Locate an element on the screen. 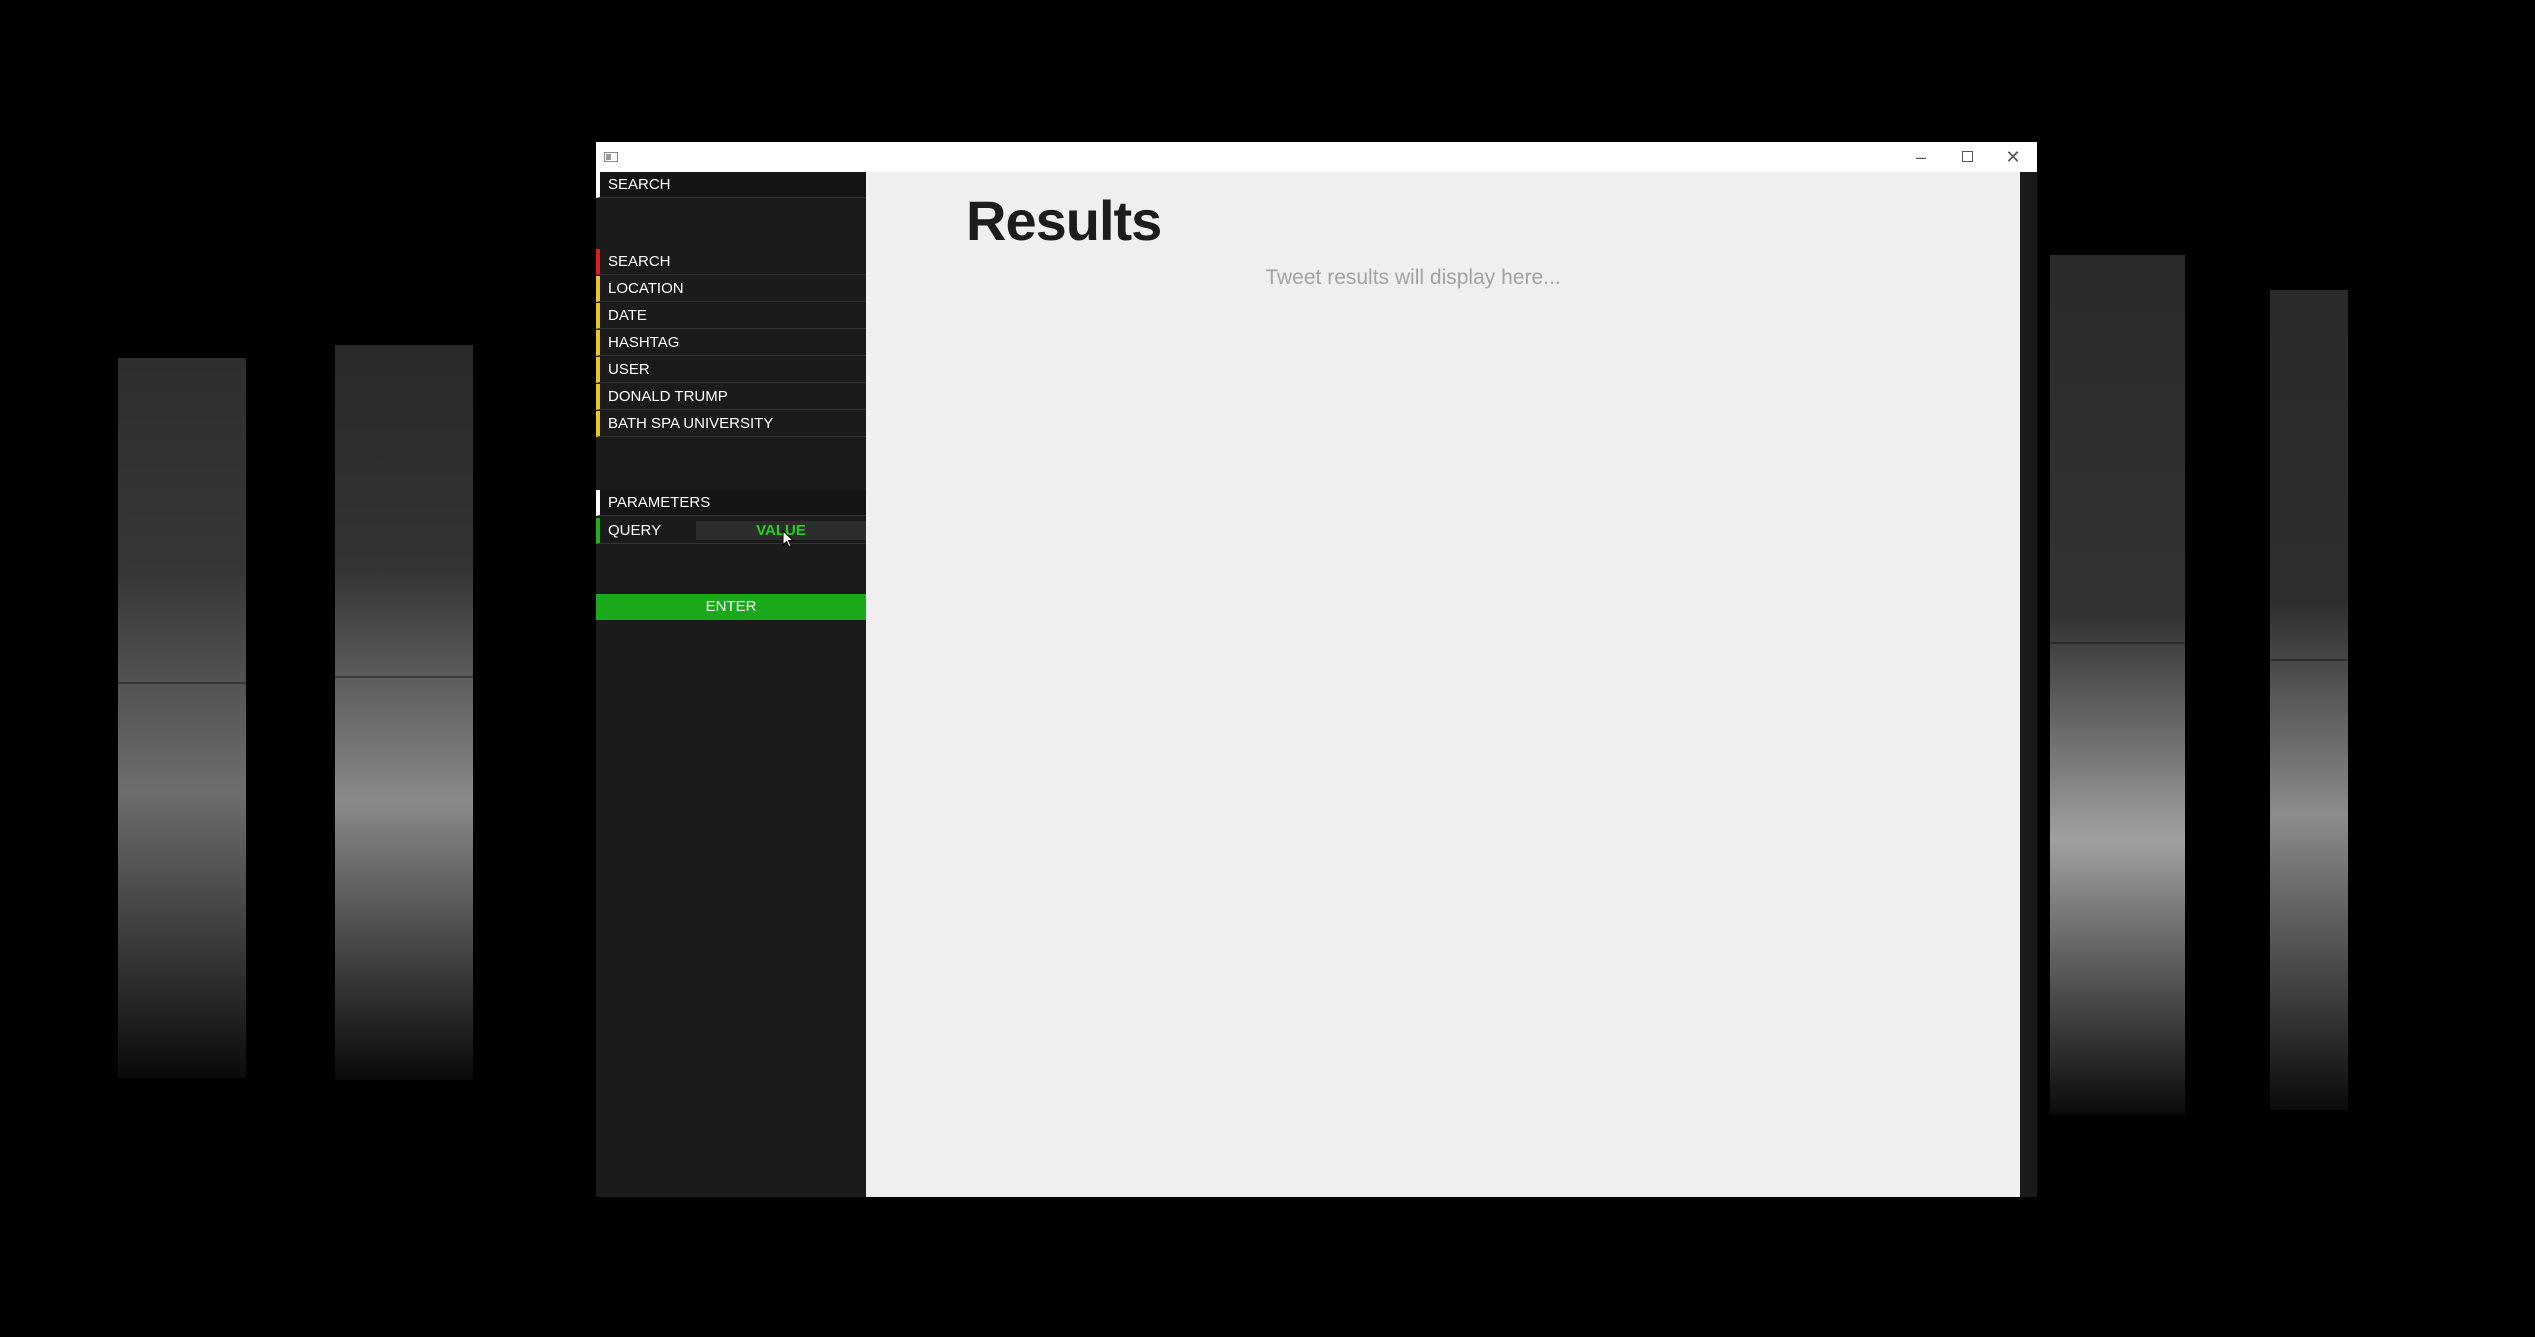 This screenshot has height=1337, width=2535. sidebar-item-hashtag: HASHTAG is located at coordinates (731, 343).